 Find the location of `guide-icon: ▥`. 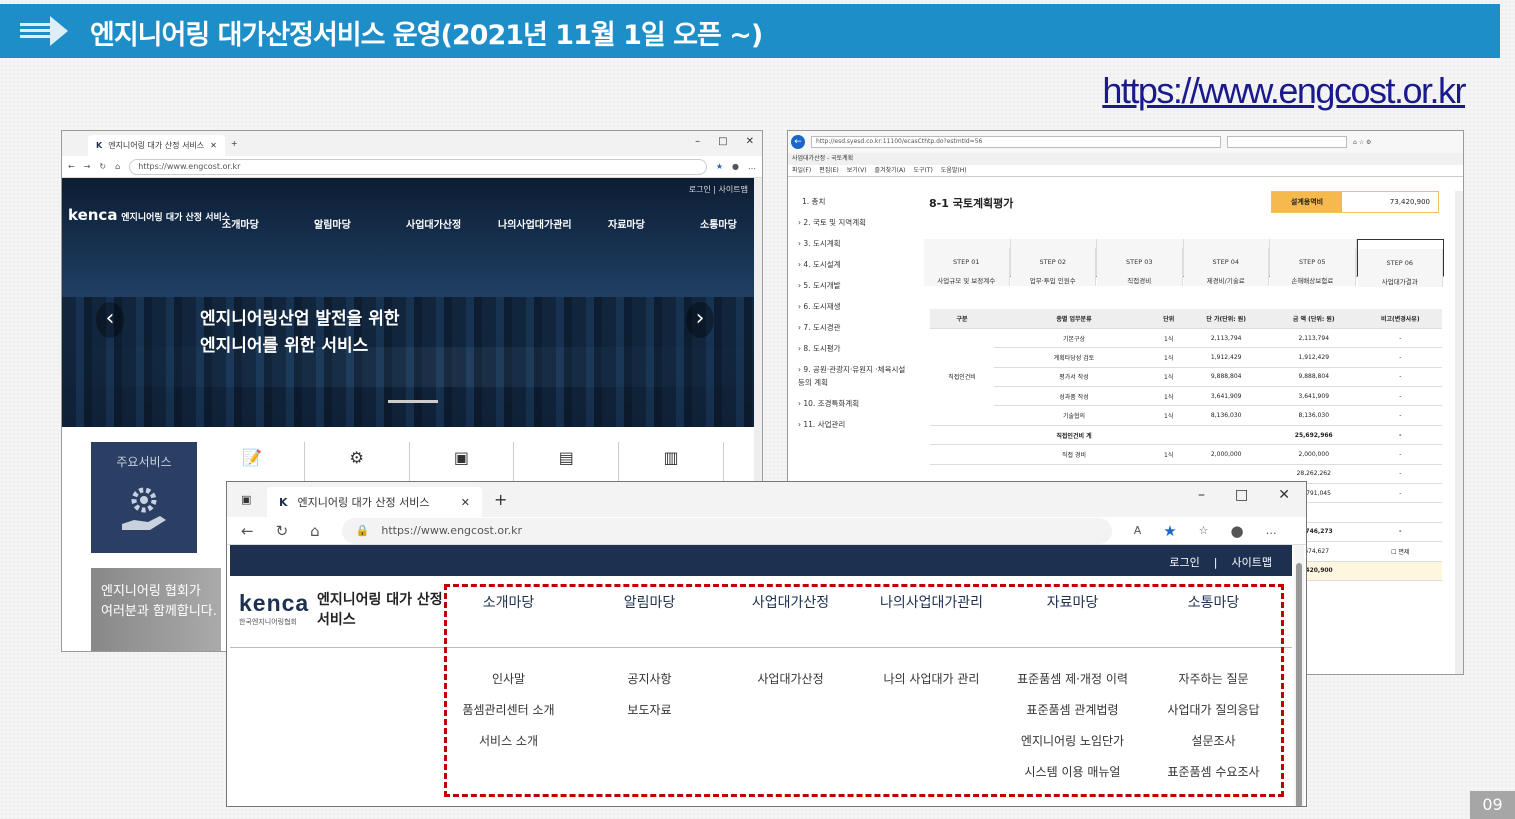

guide-icon: ▥ is located at coordinates (671, 464).